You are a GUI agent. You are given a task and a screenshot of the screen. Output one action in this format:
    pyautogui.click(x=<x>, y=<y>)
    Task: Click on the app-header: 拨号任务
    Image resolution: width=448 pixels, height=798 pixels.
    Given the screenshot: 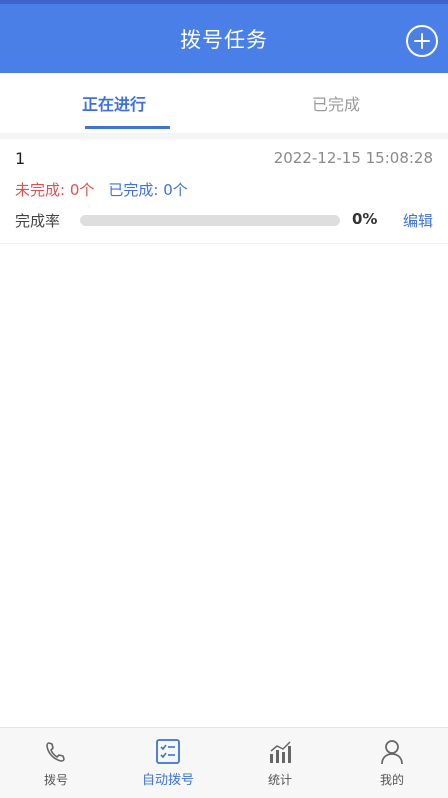 What is the action you would take?
    pyautogui.click(x=224, y=38)
    